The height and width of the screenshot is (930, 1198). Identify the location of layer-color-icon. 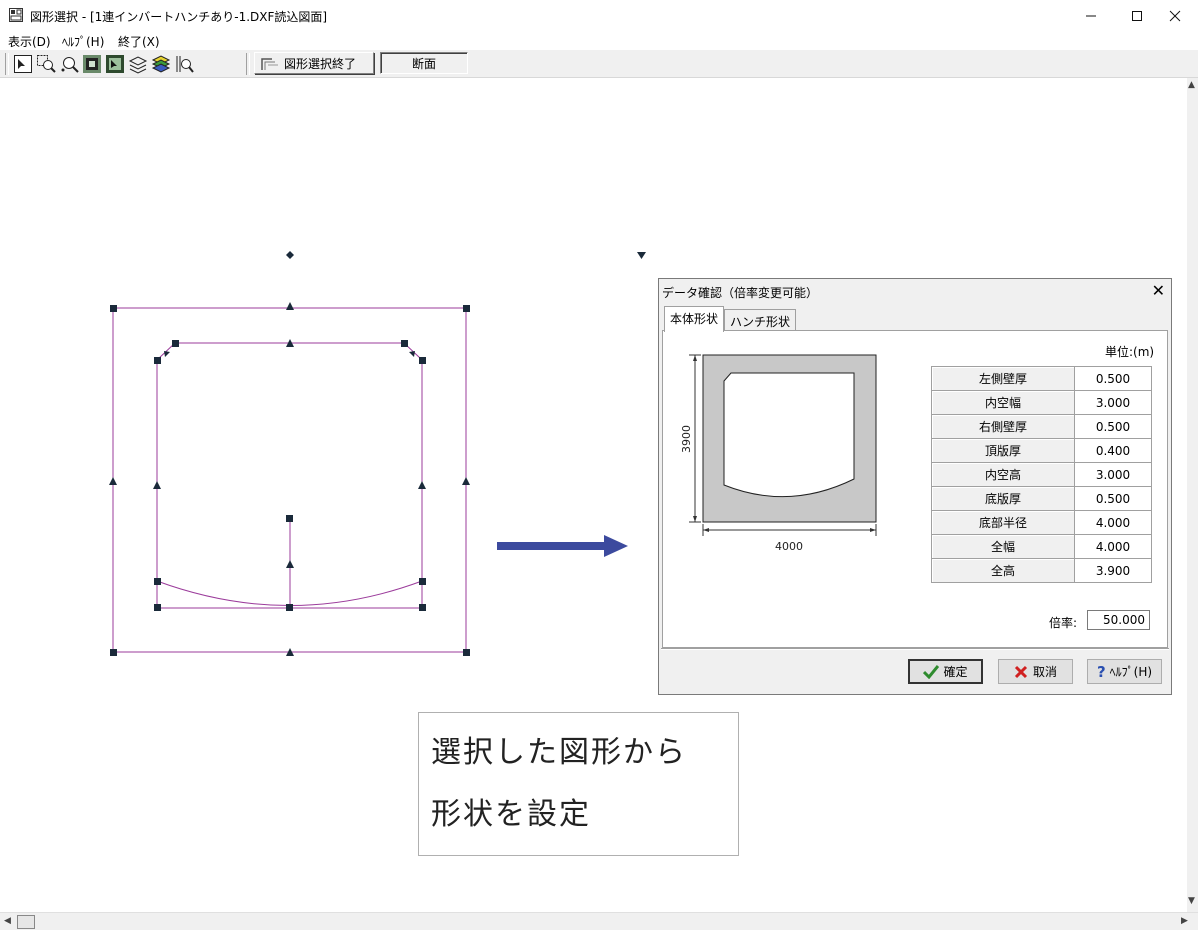
(161, 64).